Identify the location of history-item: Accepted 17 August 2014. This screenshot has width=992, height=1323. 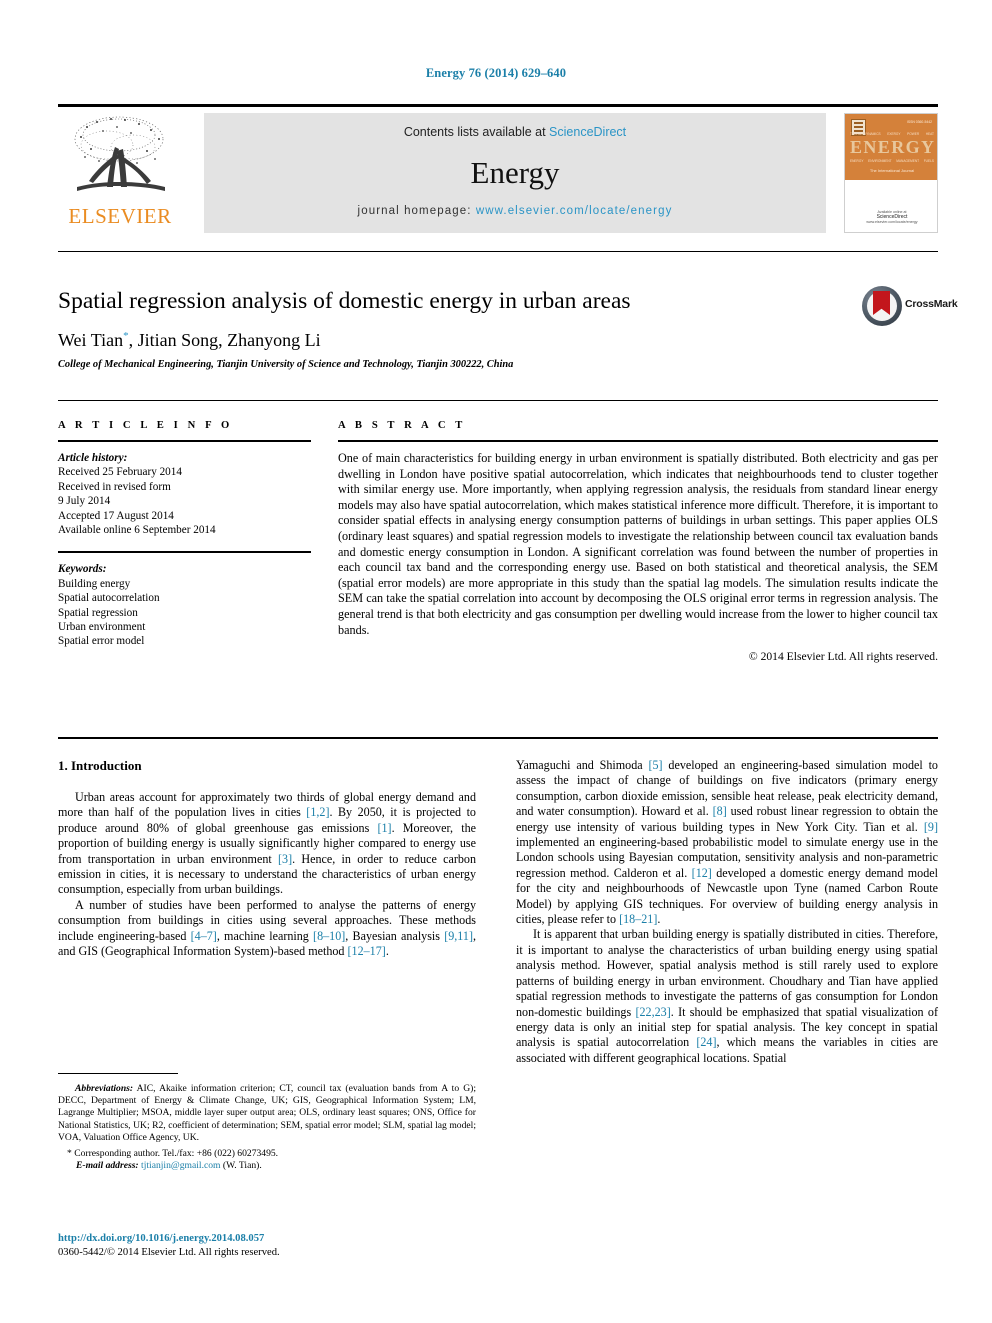
(116, 515).